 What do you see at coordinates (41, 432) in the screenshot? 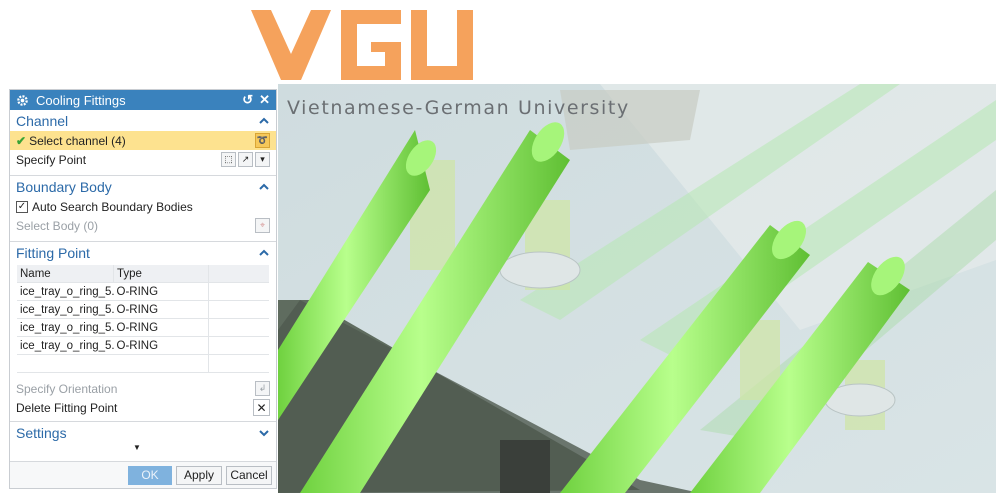
I see `section-settings-label: Settings` at bounding box center [41, 432].